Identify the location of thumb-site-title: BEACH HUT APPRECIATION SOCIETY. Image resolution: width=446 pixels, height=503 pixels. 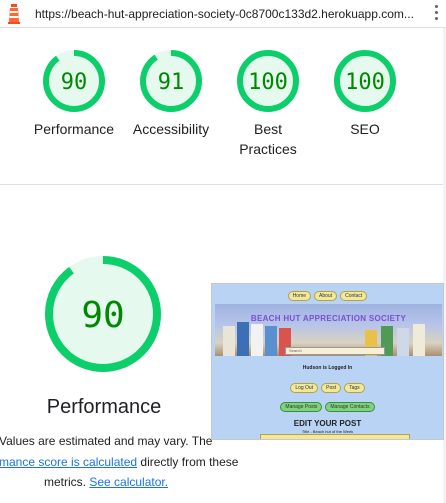
(328, 318).